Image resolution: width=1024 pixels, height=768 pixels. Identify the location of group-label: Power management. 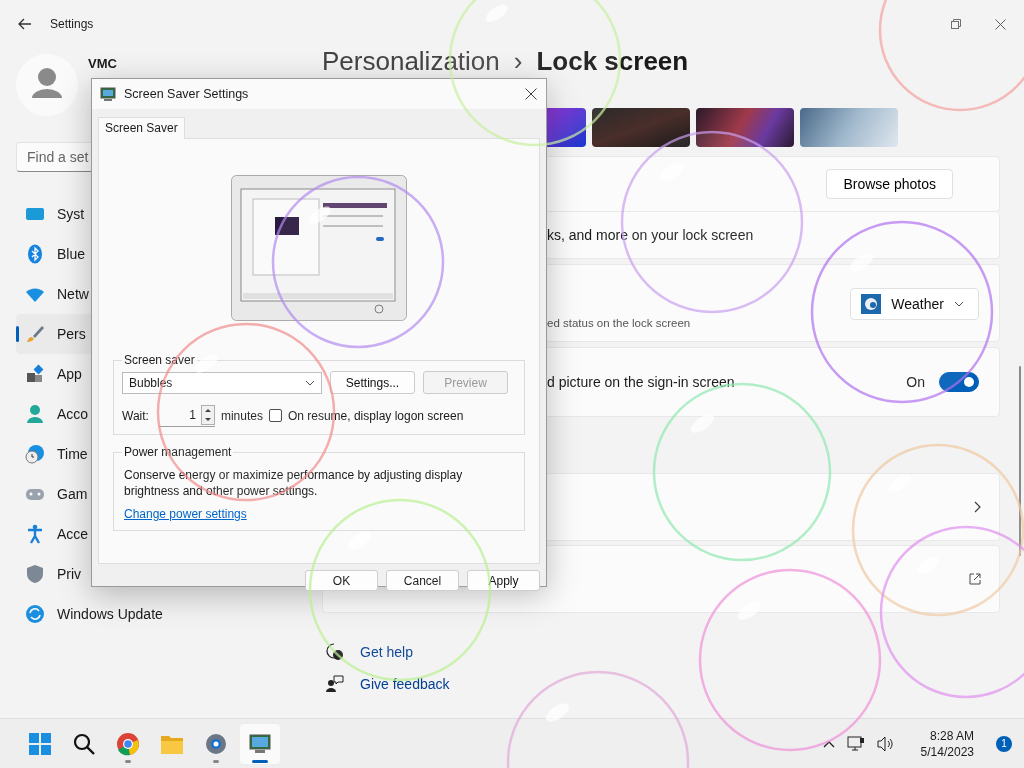
(178, 452).